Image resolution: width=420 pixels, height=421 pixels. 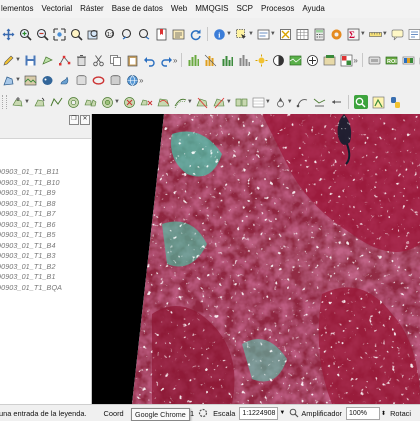 I want to click on magnifier-spinbox: 100%, so click(x=363, y=413).